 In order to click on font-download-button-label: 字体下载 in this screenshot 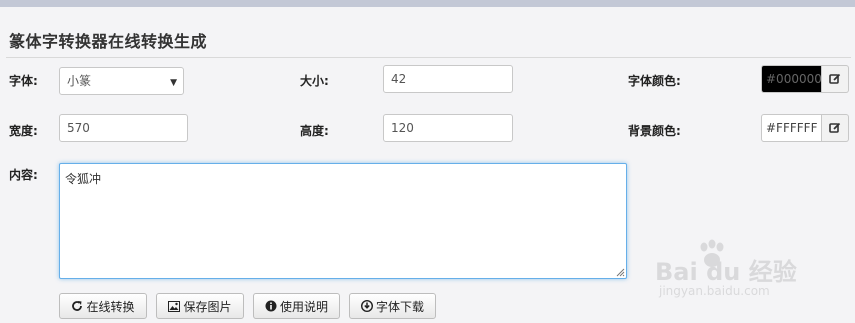, I will do `click(399, 306)`.